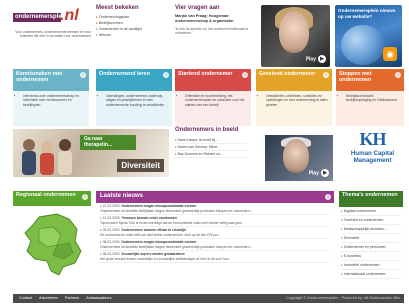 This screenshot has height=305, width=409. Describe the element at coordinates (215, 197) in the screenshot. I see `laatste-nieuws-header: Laatste nieuws?` at that location.